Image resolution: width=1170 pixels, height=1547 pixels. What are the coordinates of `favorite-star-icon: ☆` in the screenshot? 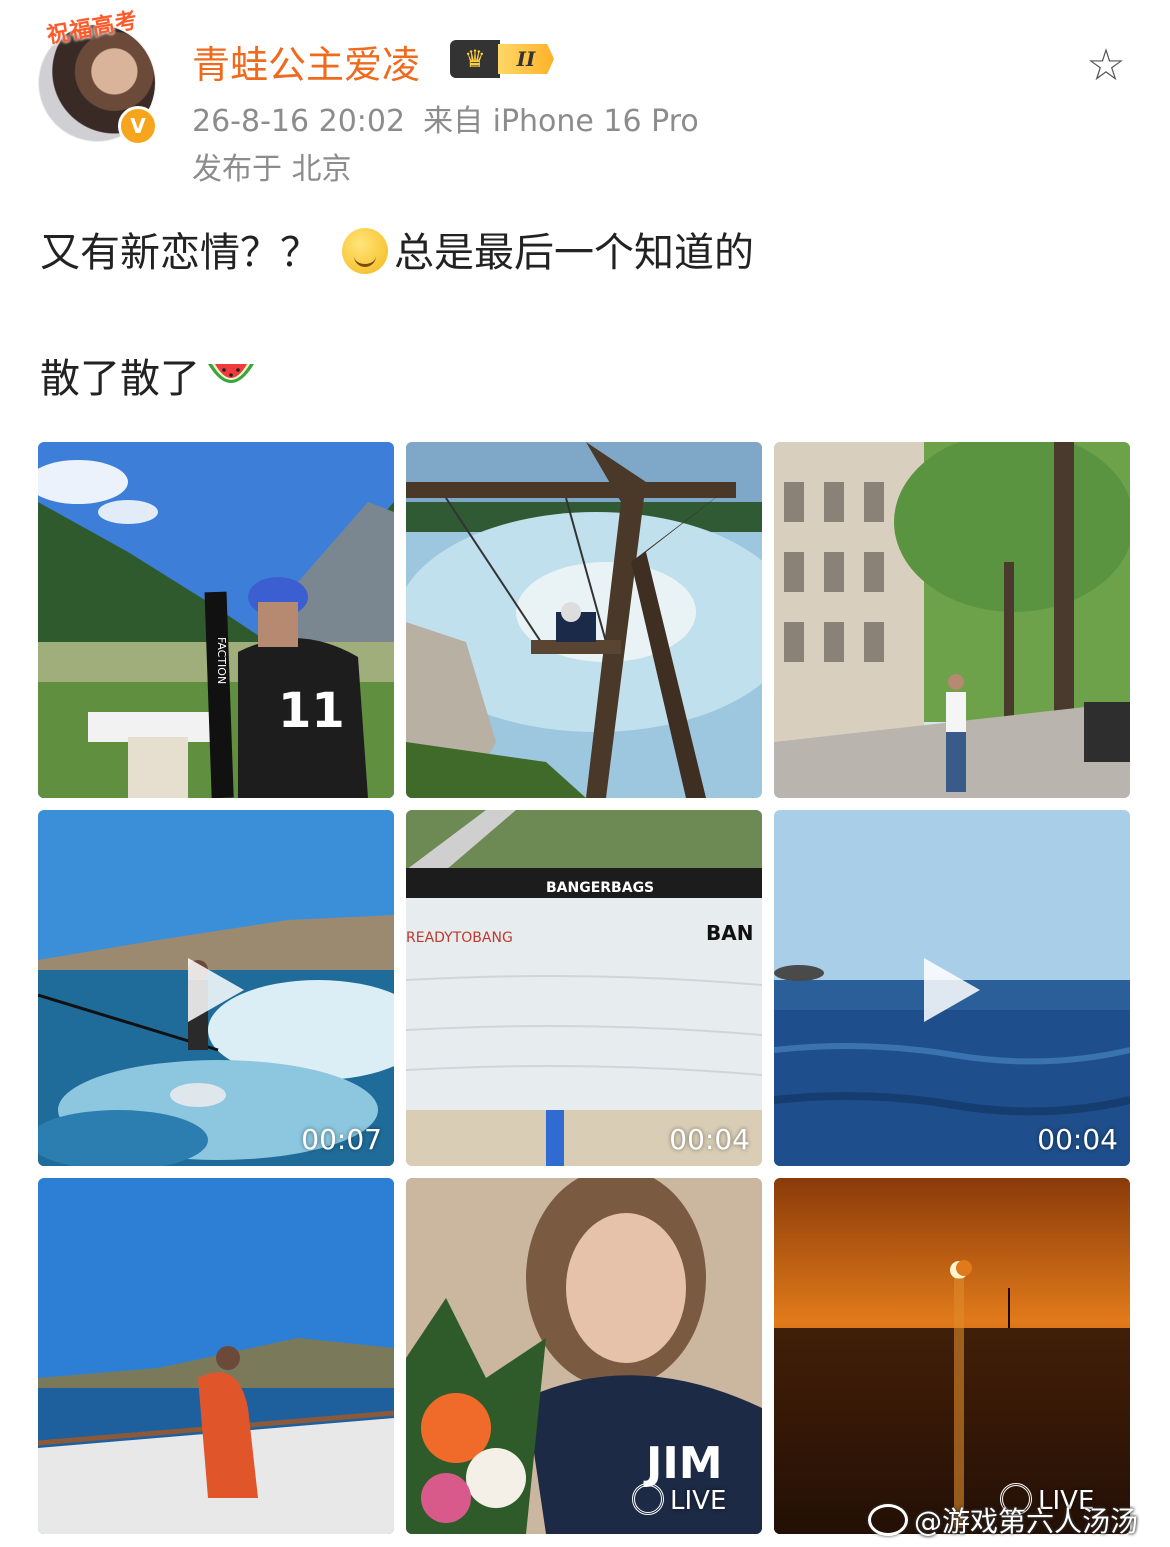 It's located at (1106, 66).